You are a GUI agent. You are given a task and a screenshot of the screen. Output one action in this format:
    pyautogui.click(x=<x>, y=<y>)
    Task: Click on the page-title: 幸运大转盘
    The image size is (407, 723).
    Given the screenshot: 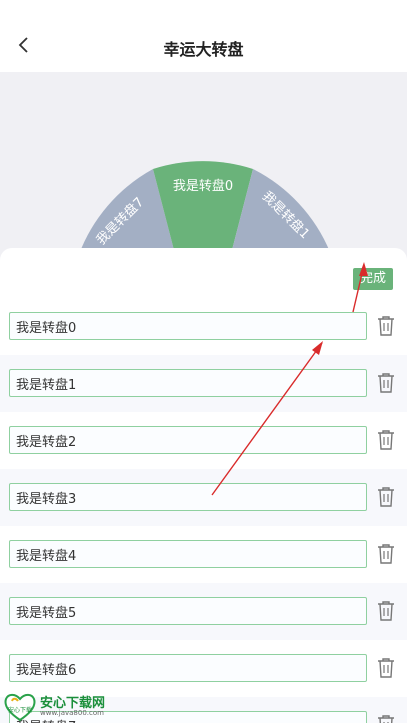 What is the action you would take?
    pyautogui.click(x=203, y=49)
    